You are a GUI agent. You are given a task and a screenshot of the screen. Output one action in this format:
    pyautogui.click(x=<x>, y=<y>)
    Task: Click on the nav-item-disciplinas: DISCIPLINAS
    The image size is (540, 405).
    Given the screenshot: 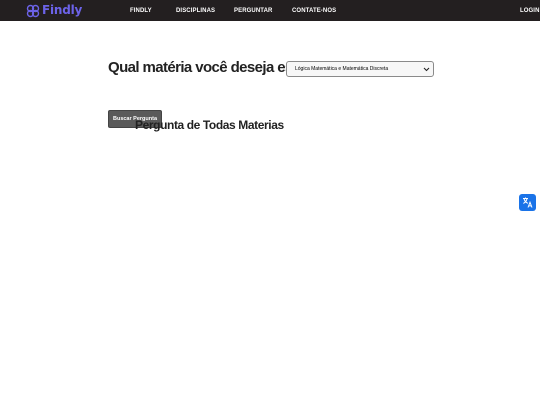 What is the action you would take?
    pyautogui.click(x=195, y=10)
    